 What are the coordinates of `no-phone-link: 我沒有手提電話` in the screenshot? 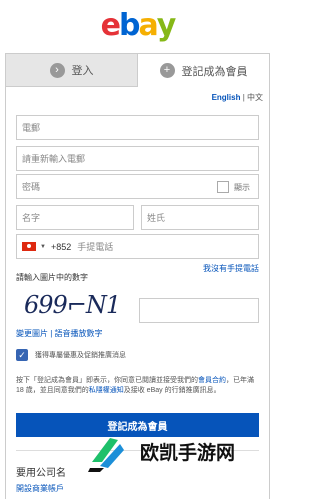 It's located at (231, 268).